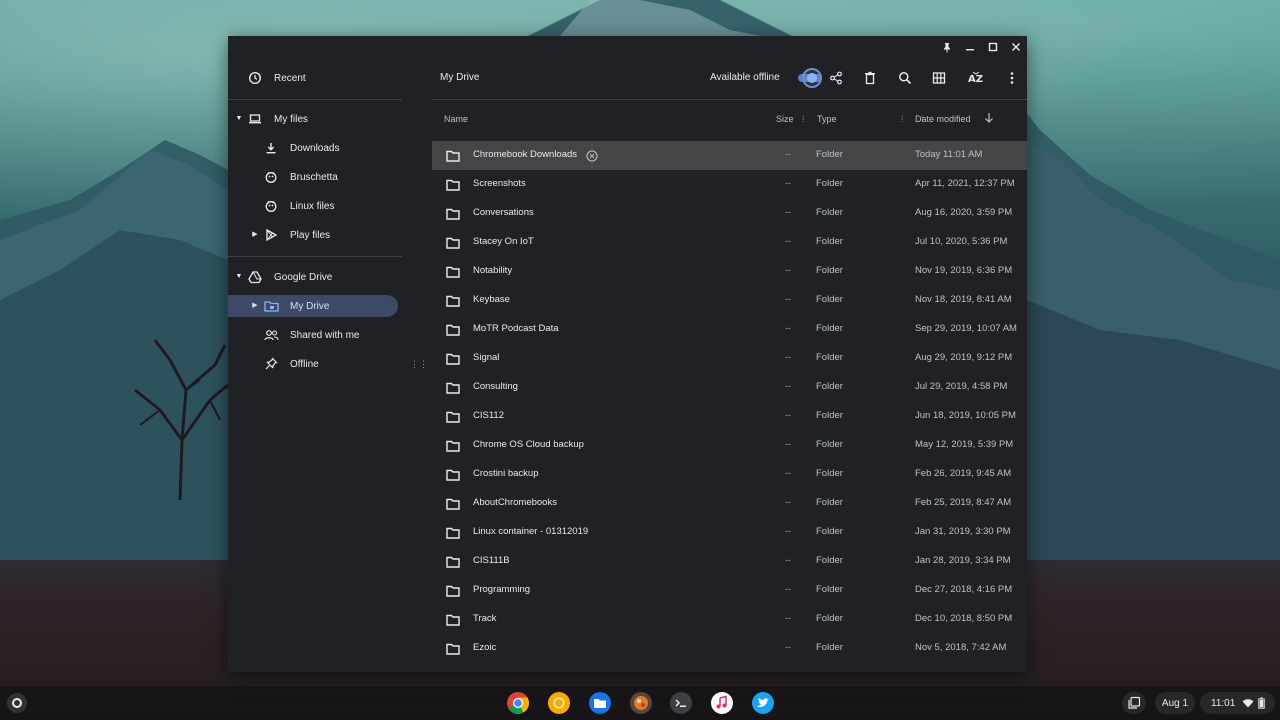  Describe the element at coordinates (729, 271) in the screenshot. I see `table-row: Notability -- Folder Nov 19, 2019, 6:36 PM` at that location.